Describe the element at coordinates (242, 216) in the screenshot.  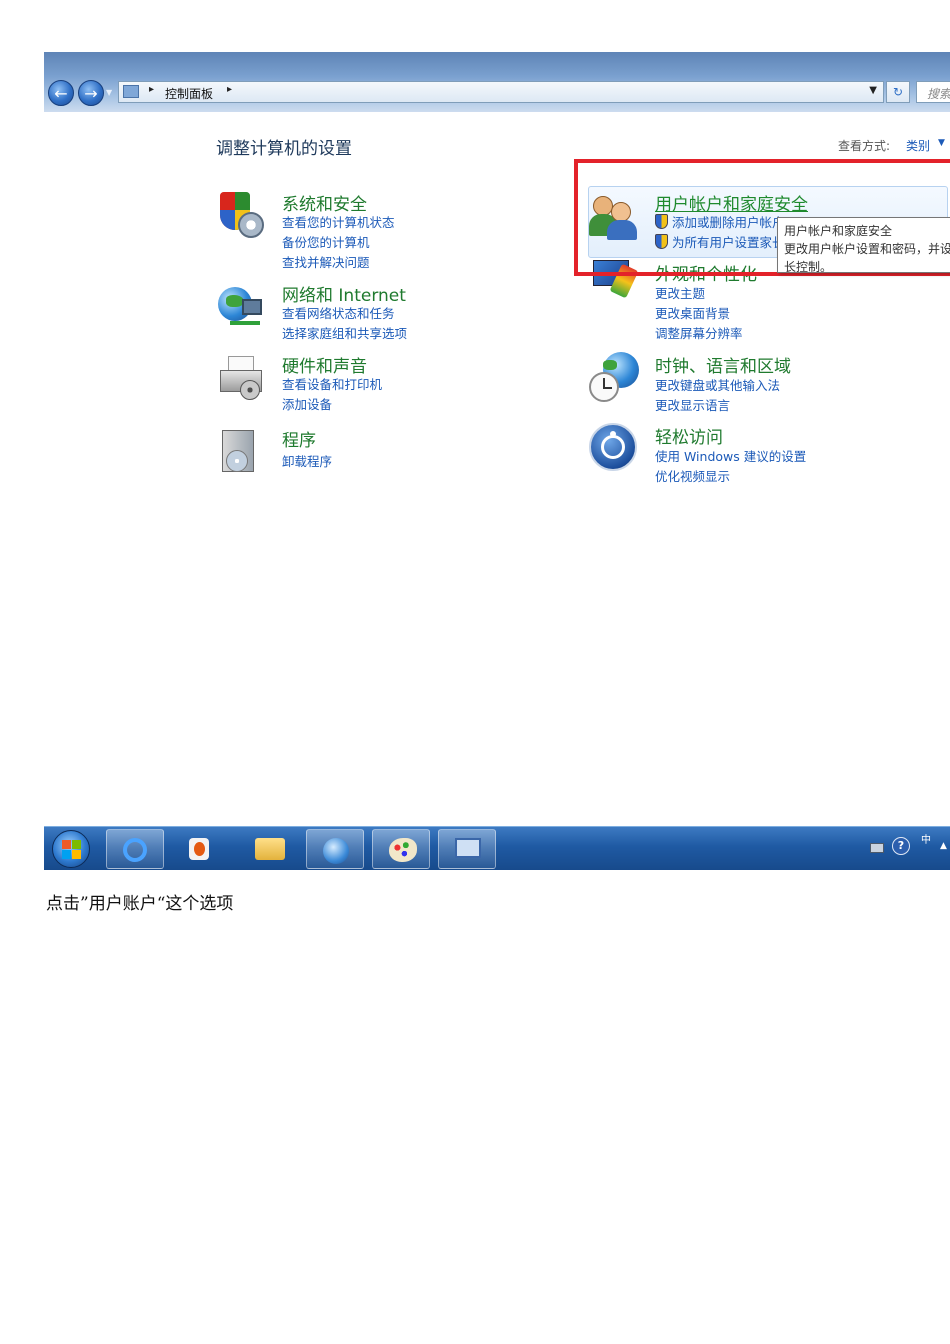
I see `shield-icon` at that location.